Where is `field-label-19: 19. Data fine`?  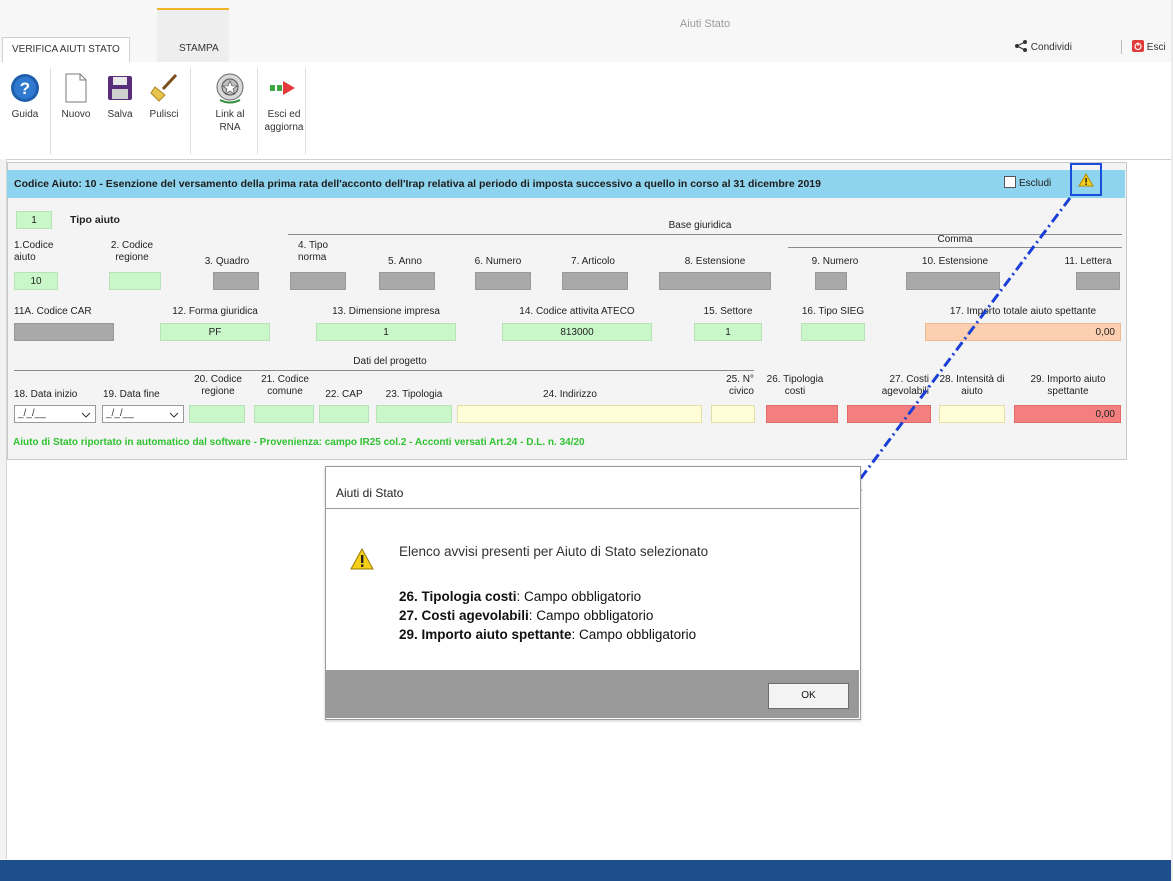 field-label-19: 19. Data fine is located at coordinates (131, 394).